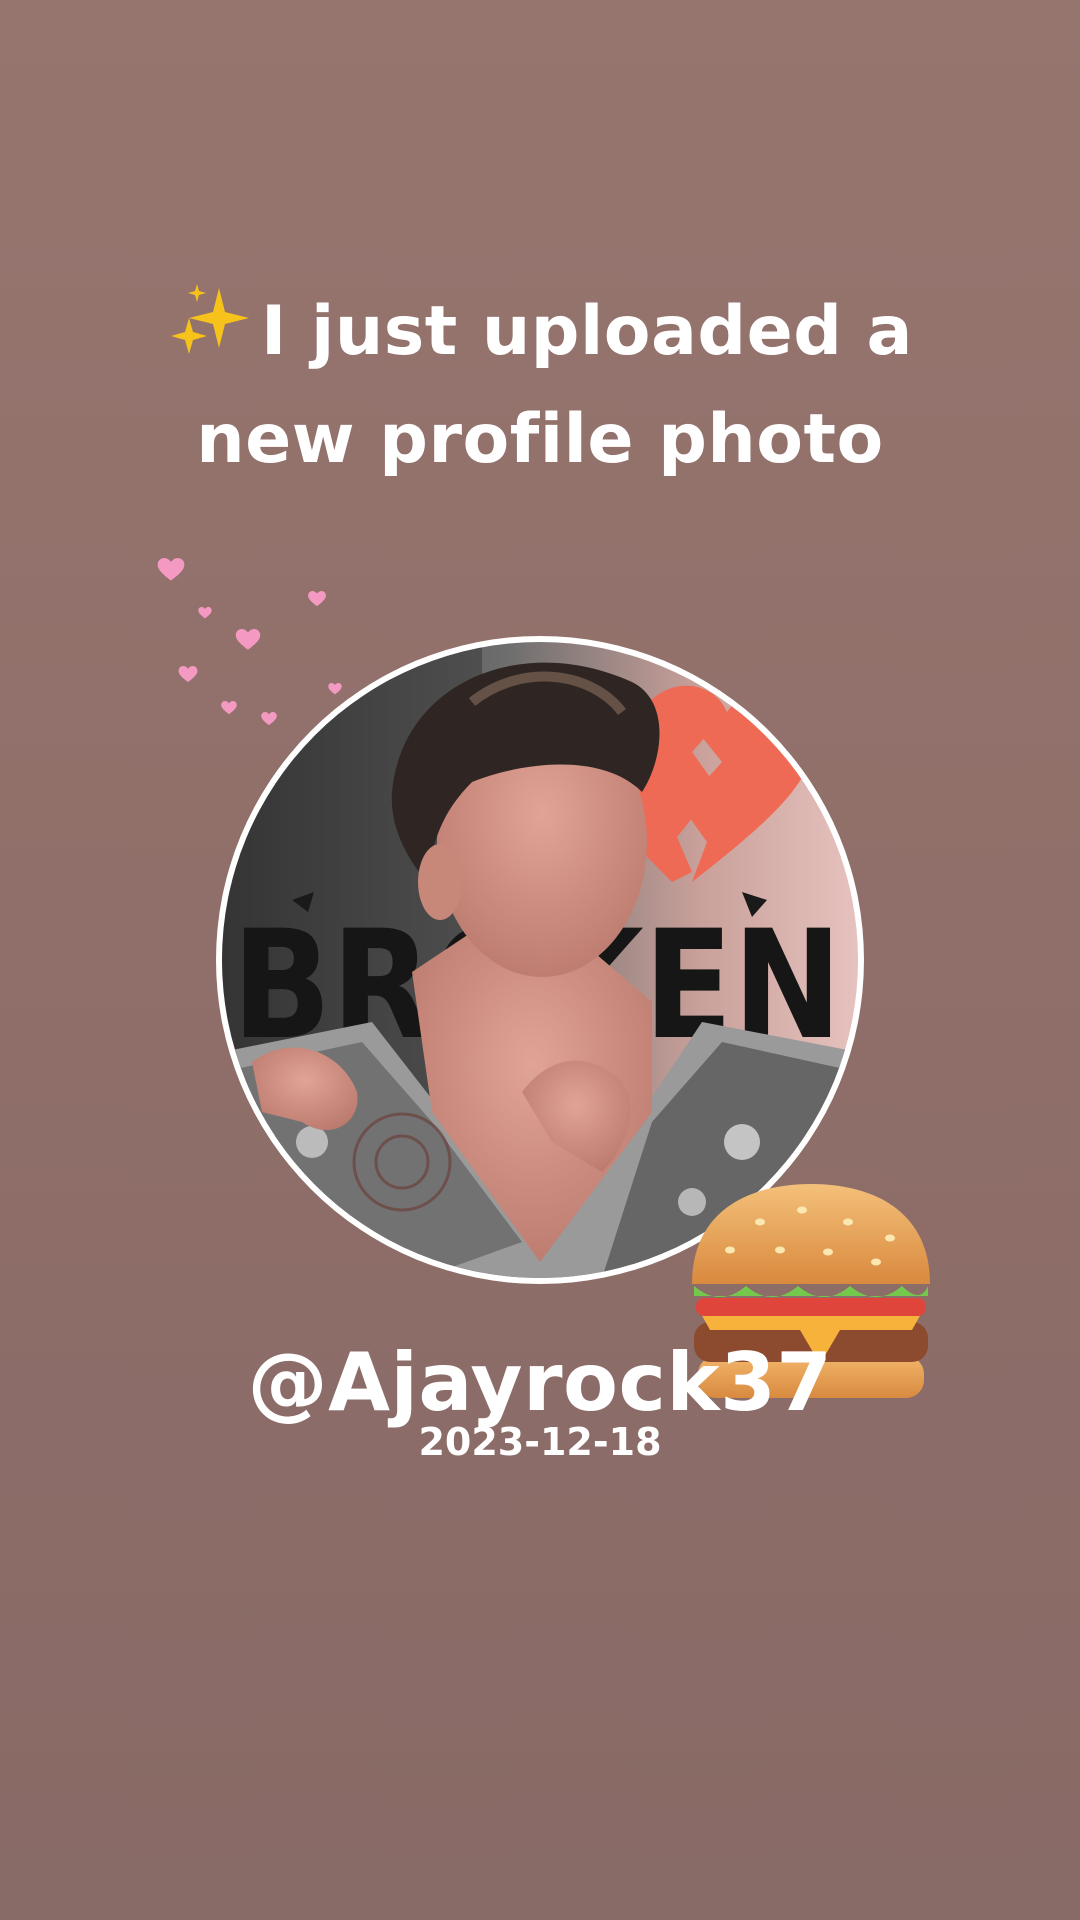  I want to click on story-title: I just uploaded a new profile photo, so click(540, 386).